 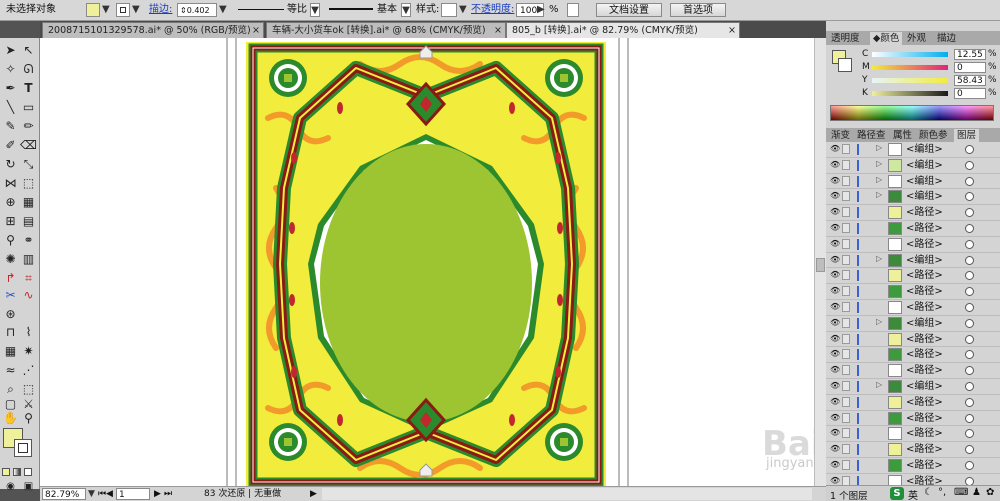 I want to click on screen-mode-icon: ▣, so click(x=28, y=486).